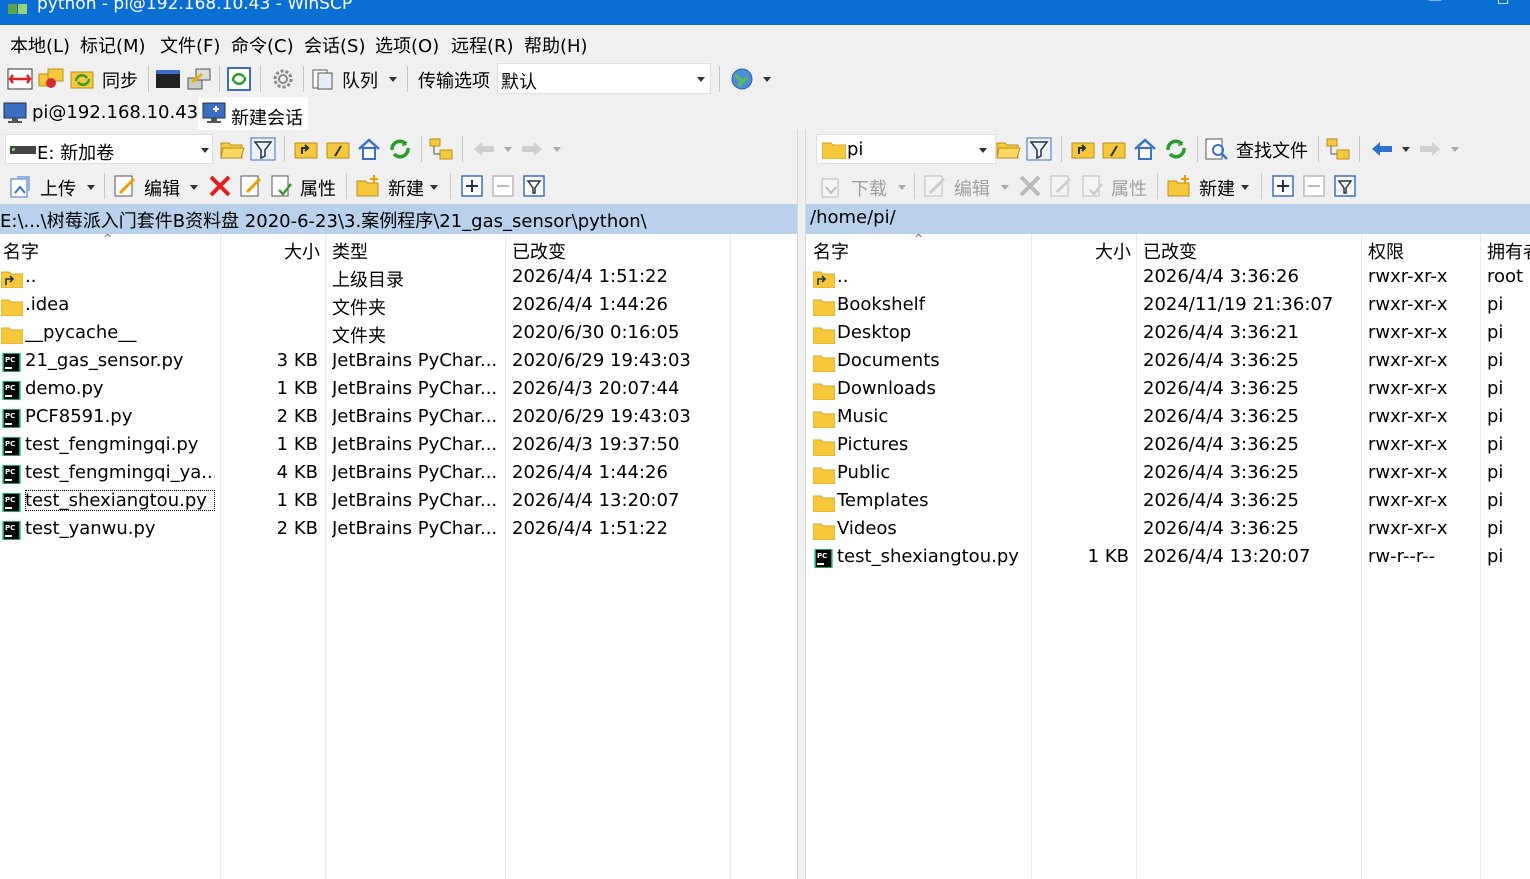 This screenshot has width=1530, height=879. Describe the element at coordinates (556, 45) in the screenshot. I see `menu-help: 帮助(H)` at that location.